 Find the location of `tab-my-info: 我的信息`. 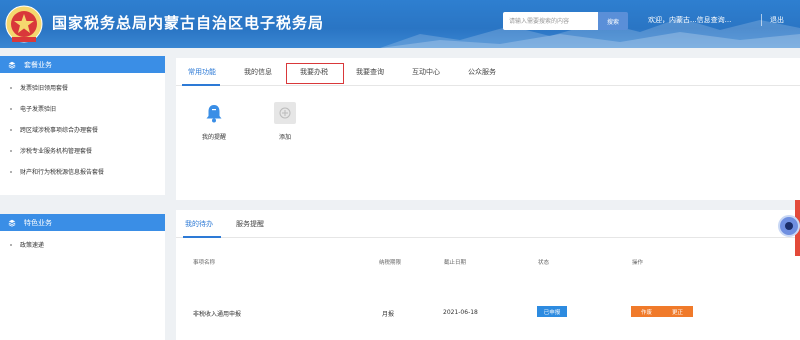

tab-my-info: 我的信息 is located at coordinates (258, 72).